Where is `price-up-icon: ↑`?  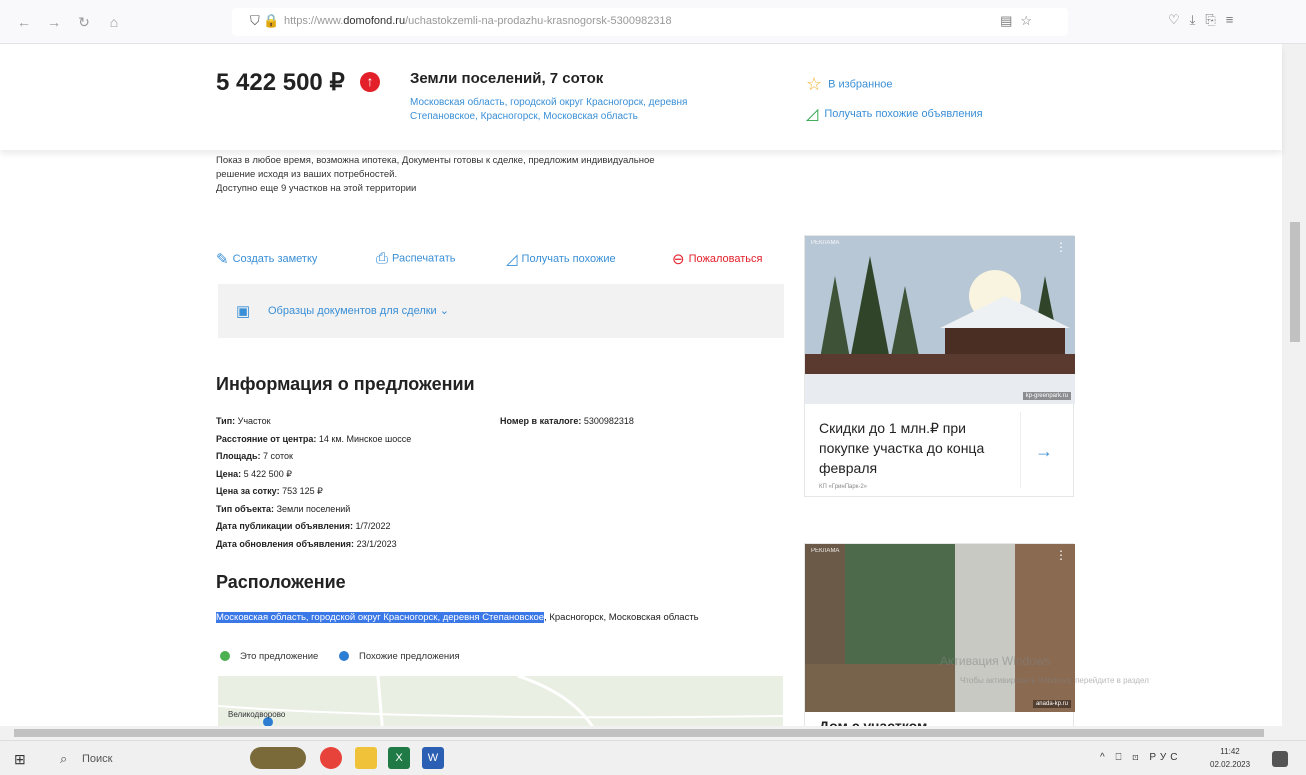 price-up-icon: ↑ is located at coordinates (370, 82).